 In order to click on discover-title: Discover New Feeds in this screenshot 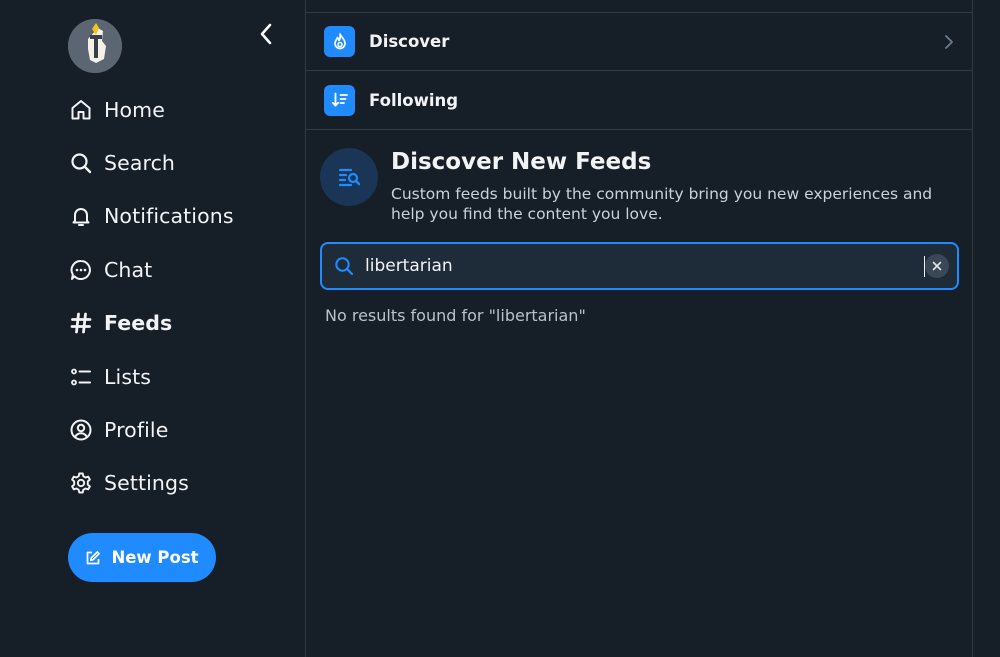, I will do `click(521, 162)`.